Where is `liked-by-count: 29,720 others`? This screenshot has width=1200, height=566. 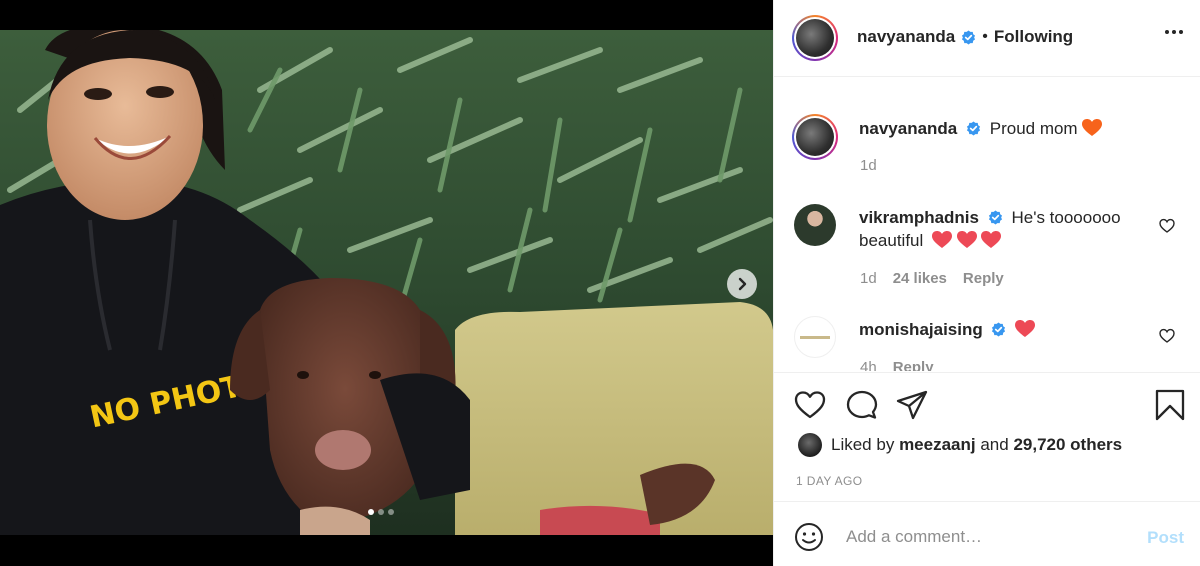
liked-by-count: 29,720 others is located at coordinates (1067, 444).